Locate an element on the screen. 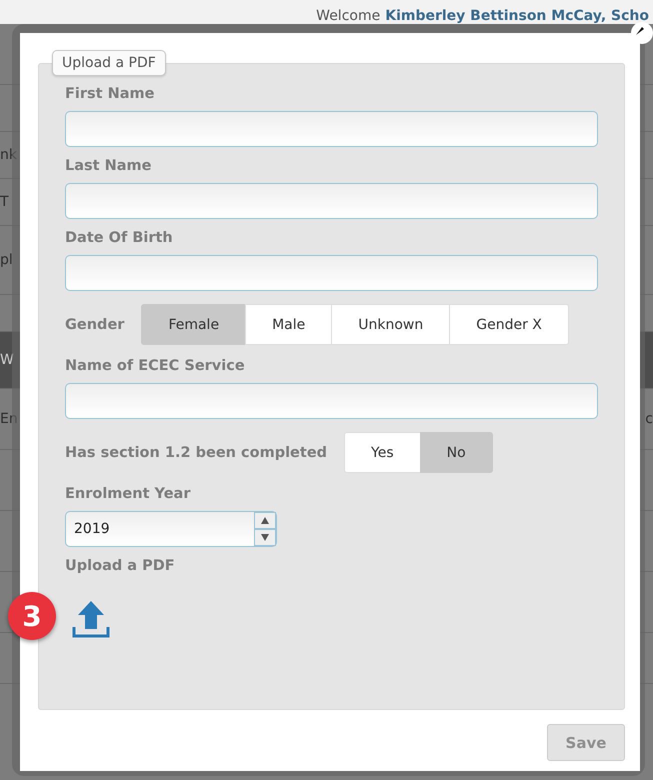  toggle-option: Male is located at coordinates (288, 324).